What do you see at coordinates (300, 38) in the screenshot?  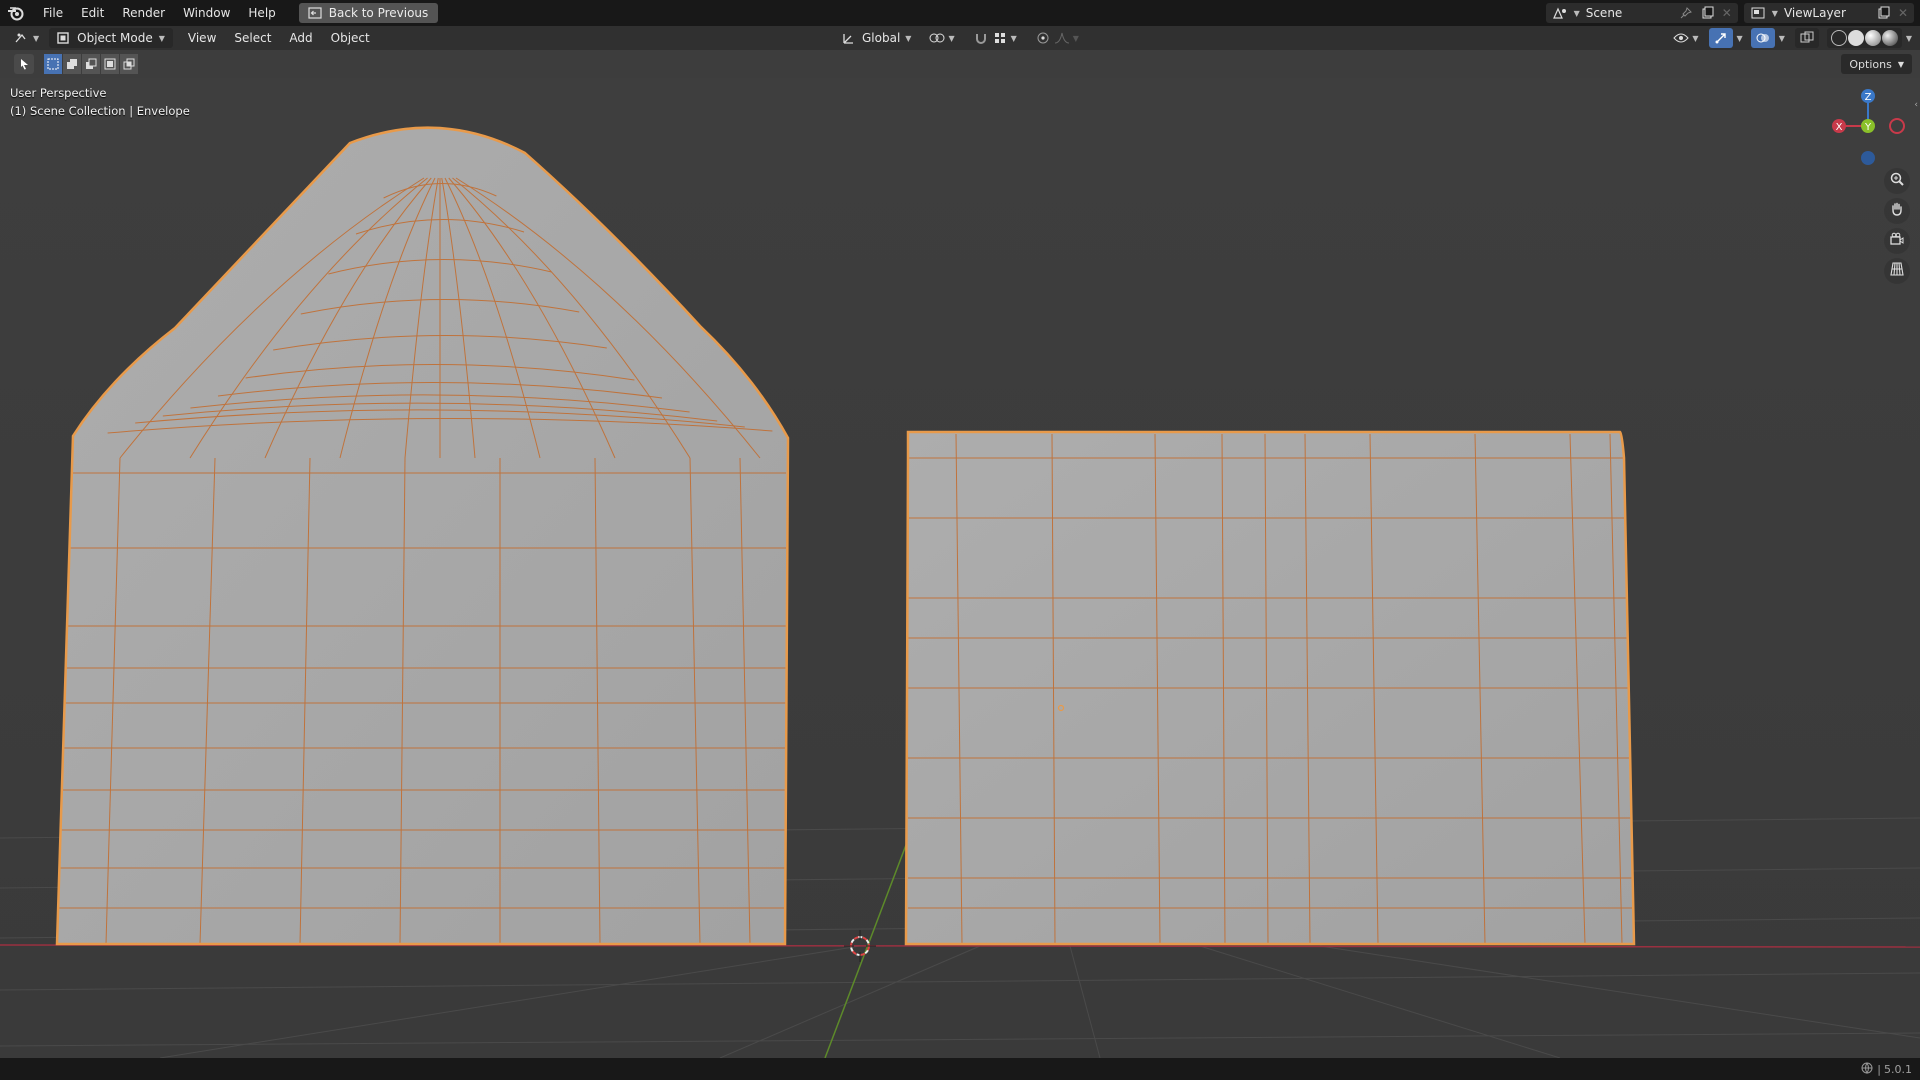 I see `menu-add: Add` at bounding box center [300, 38].